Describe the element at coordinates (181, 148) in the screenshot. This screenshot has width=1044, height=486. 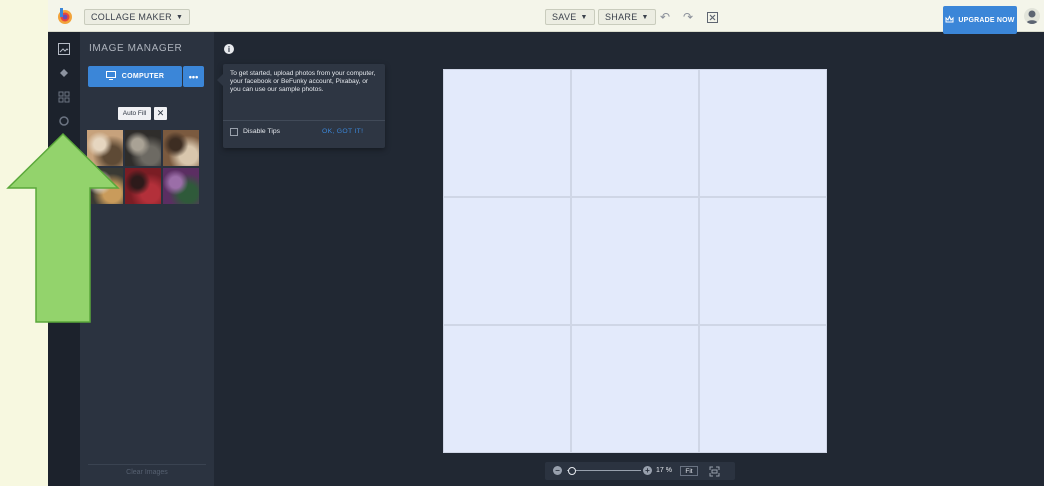
I see `thumb-coffee` at that location.